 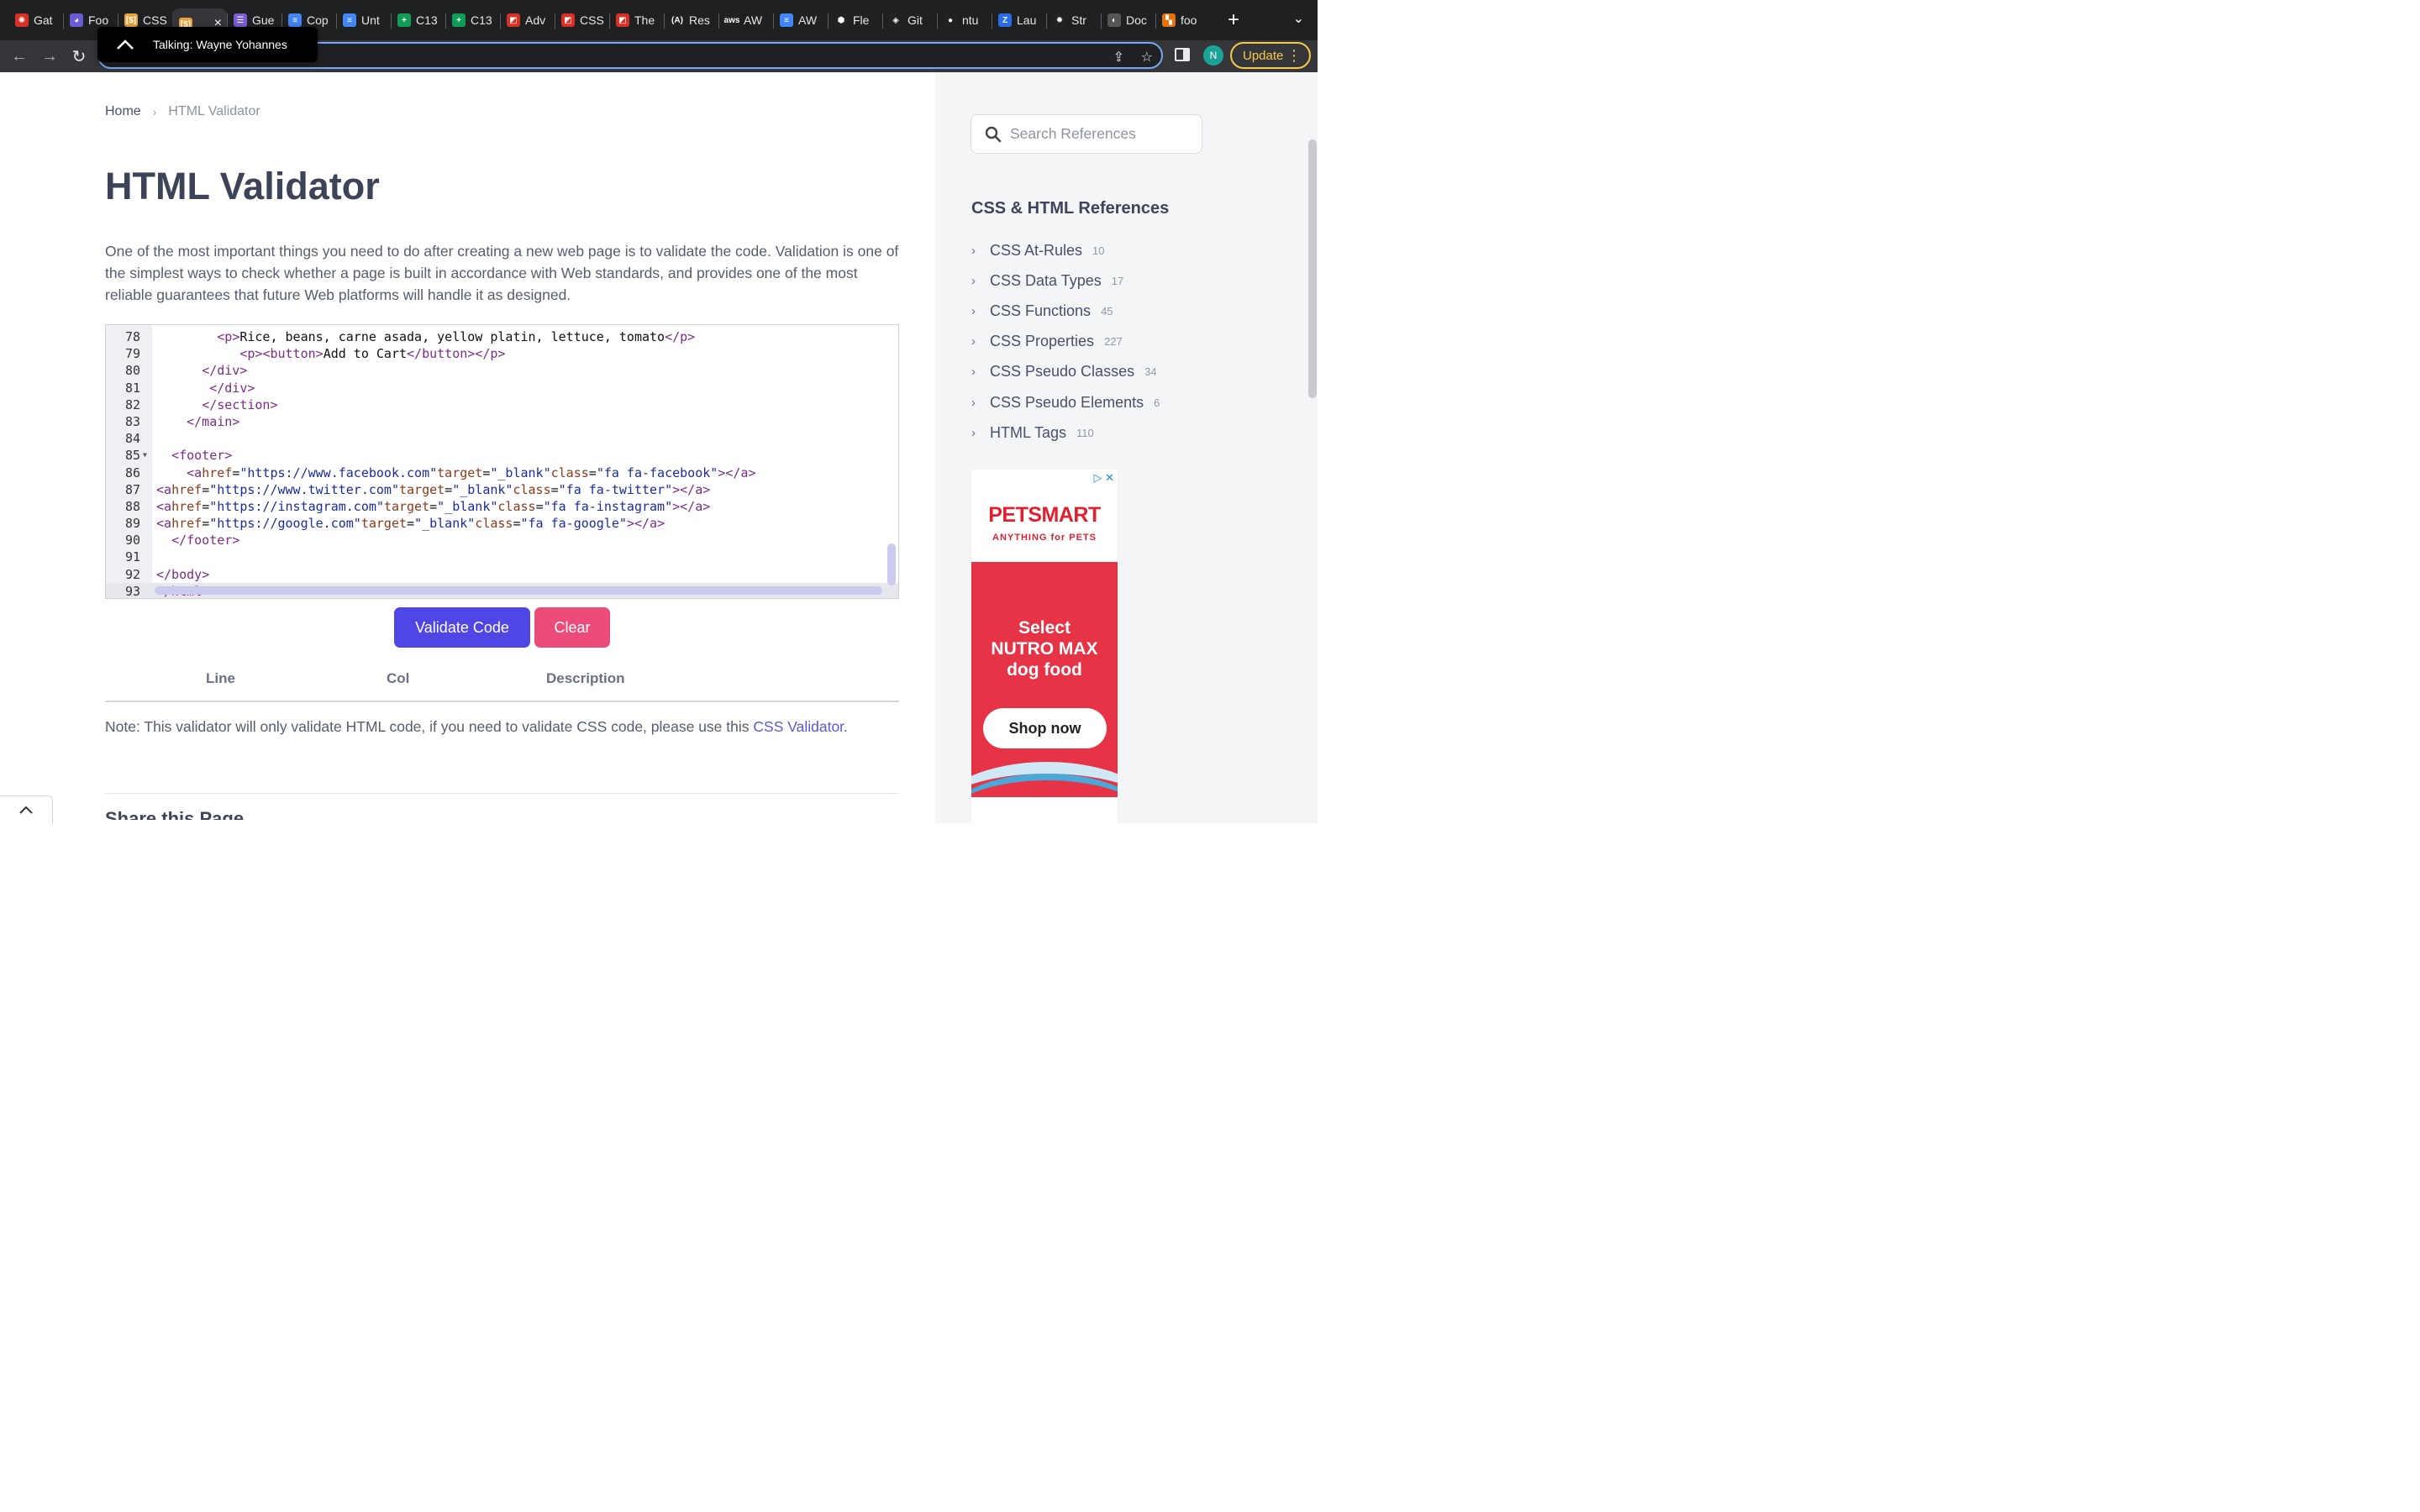 I want to click on tab-title: CSS, so click(x=592, y=20).